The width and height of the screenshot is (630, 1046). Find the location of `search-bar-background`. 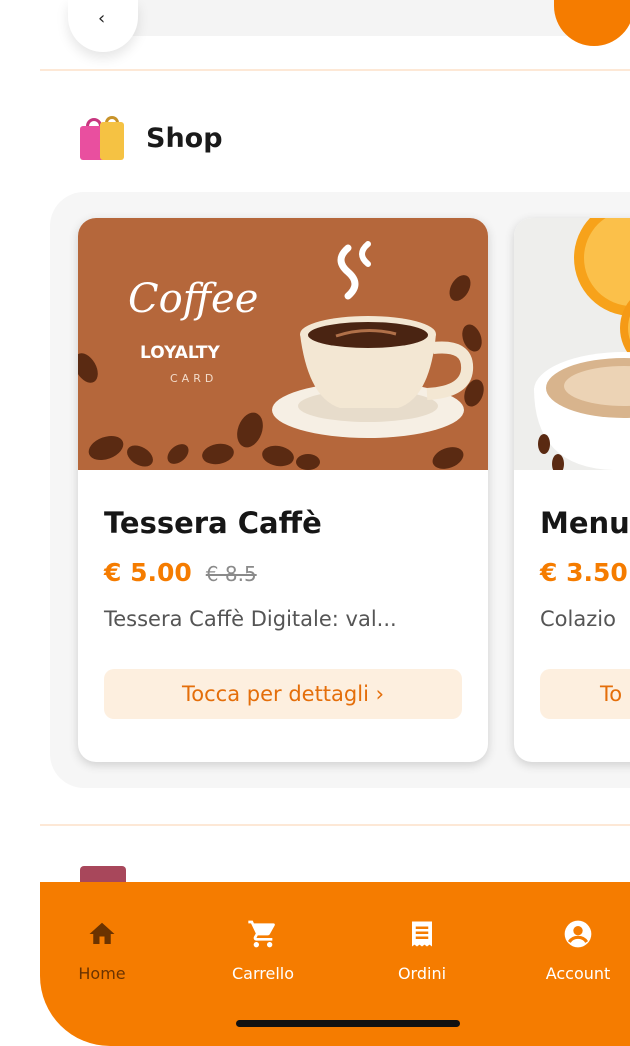

search-bar-background is located at coordinates (350, 18).